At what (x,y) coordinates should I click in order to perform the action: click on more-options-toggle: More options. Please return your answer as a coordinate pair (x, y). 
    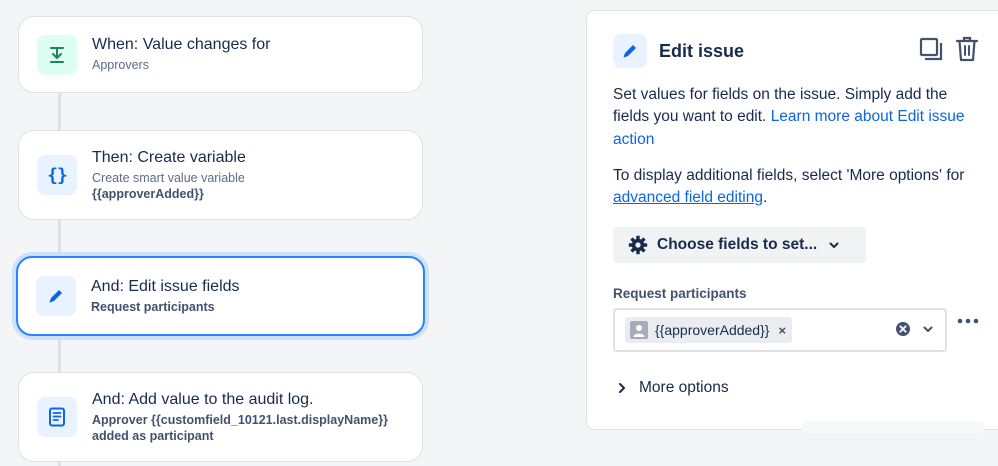
    Looking at the image, I should click on (673, 388).